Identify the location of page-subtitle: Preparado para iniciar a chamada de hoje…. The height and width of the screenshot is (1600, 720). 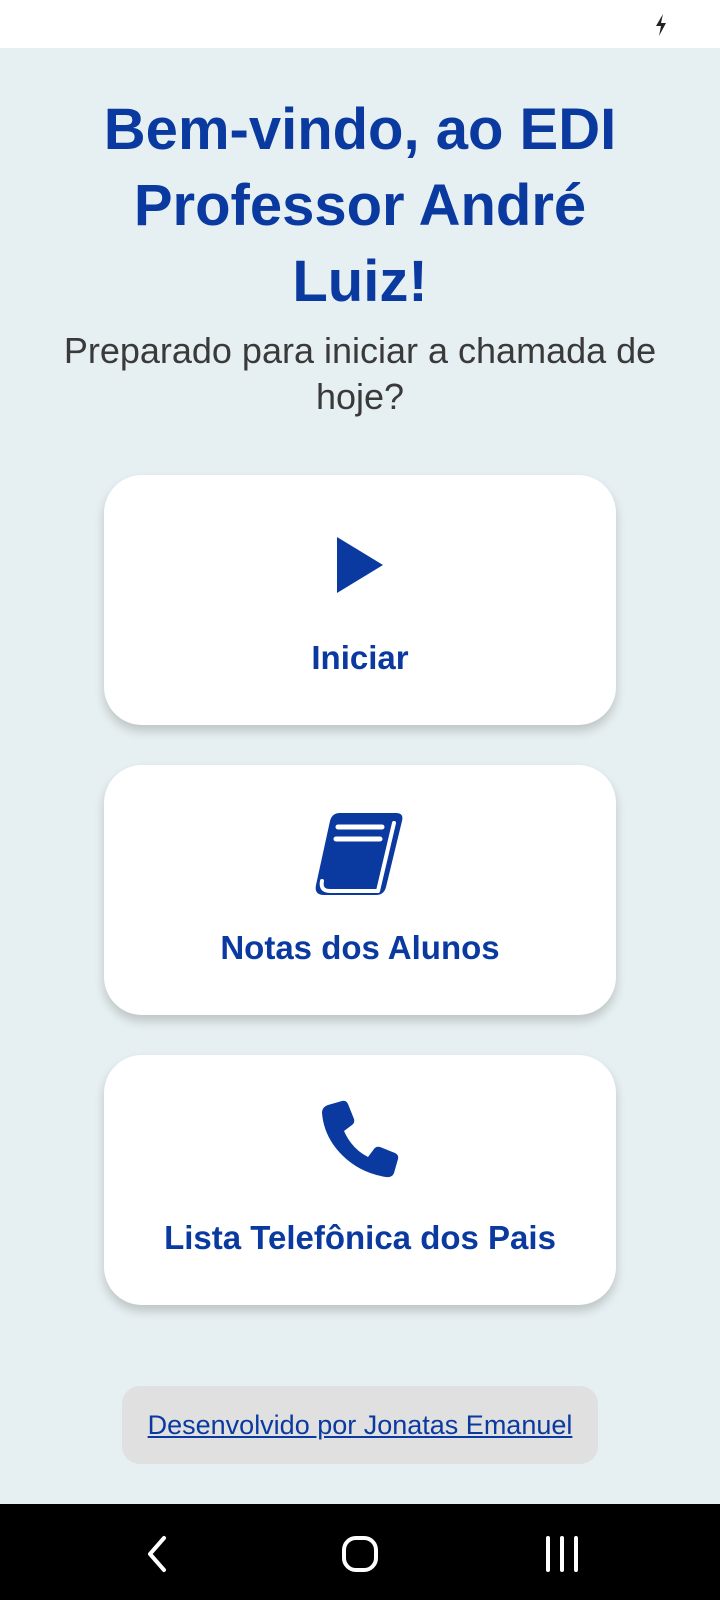
(360, 373).